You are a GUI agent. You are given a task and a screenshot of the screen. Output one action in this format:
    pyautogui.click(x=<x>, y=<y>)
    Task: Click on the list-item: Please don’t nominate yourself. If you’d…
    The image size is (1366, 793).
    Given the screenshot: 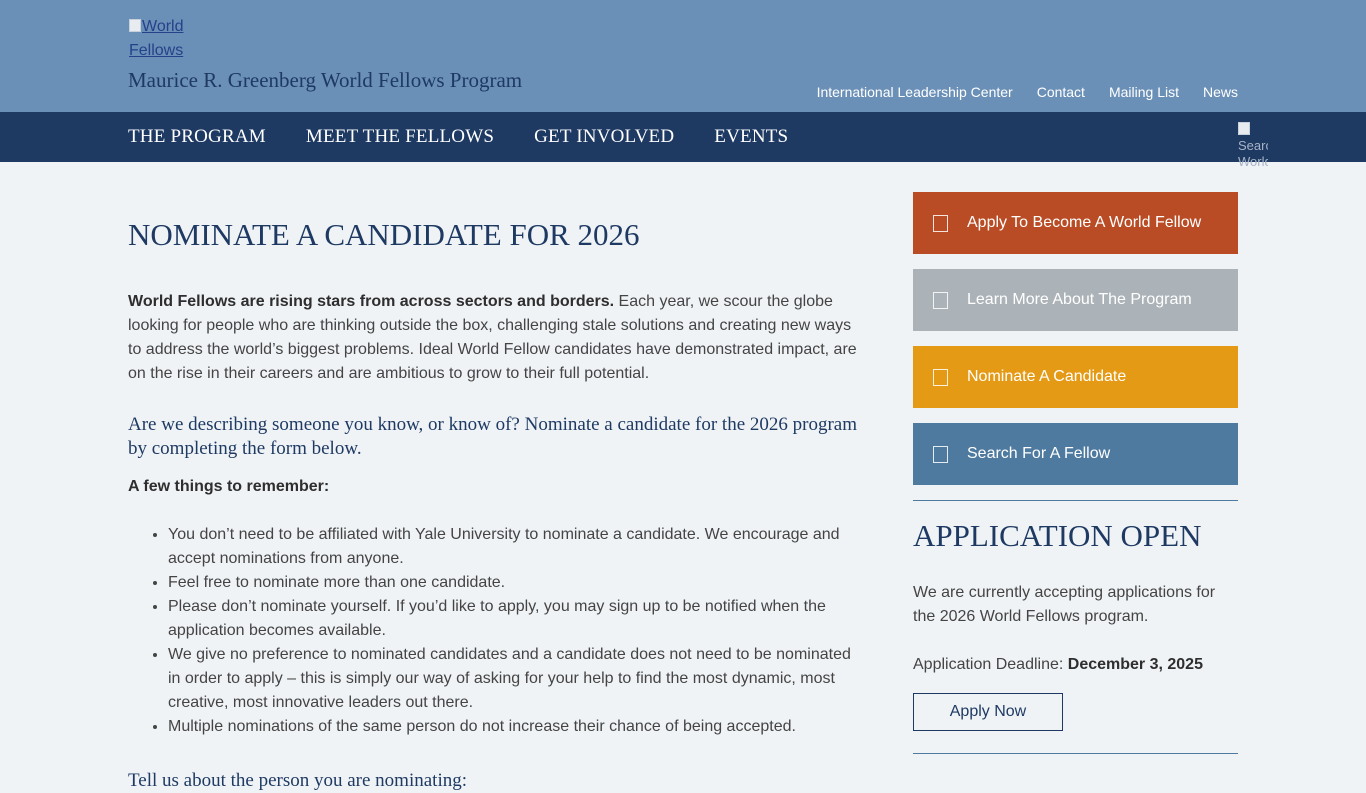 What is the action you would take?
    pyautogui.click(x=514, y=619)
    